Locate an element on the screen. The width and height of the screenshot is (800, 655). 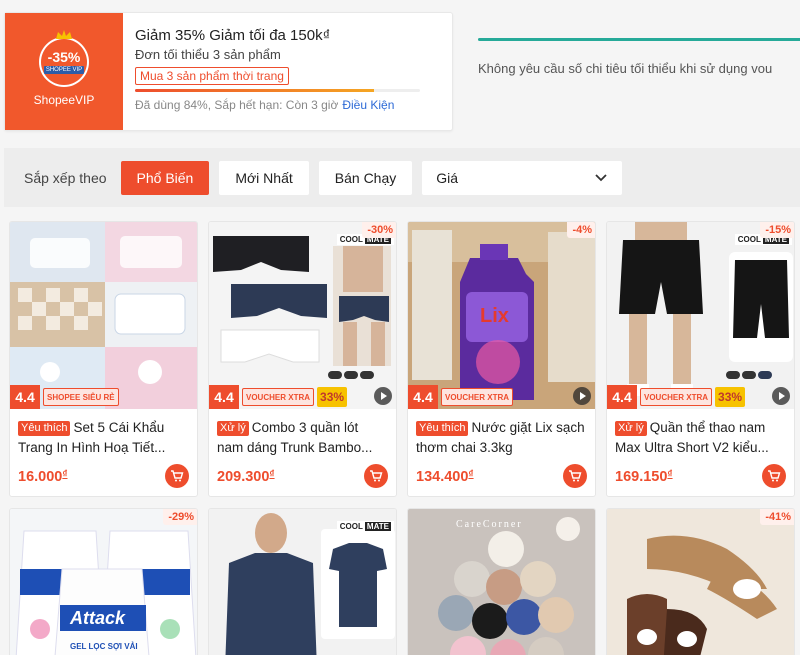
chevron-down-icon is located at coordinates (601, 177).